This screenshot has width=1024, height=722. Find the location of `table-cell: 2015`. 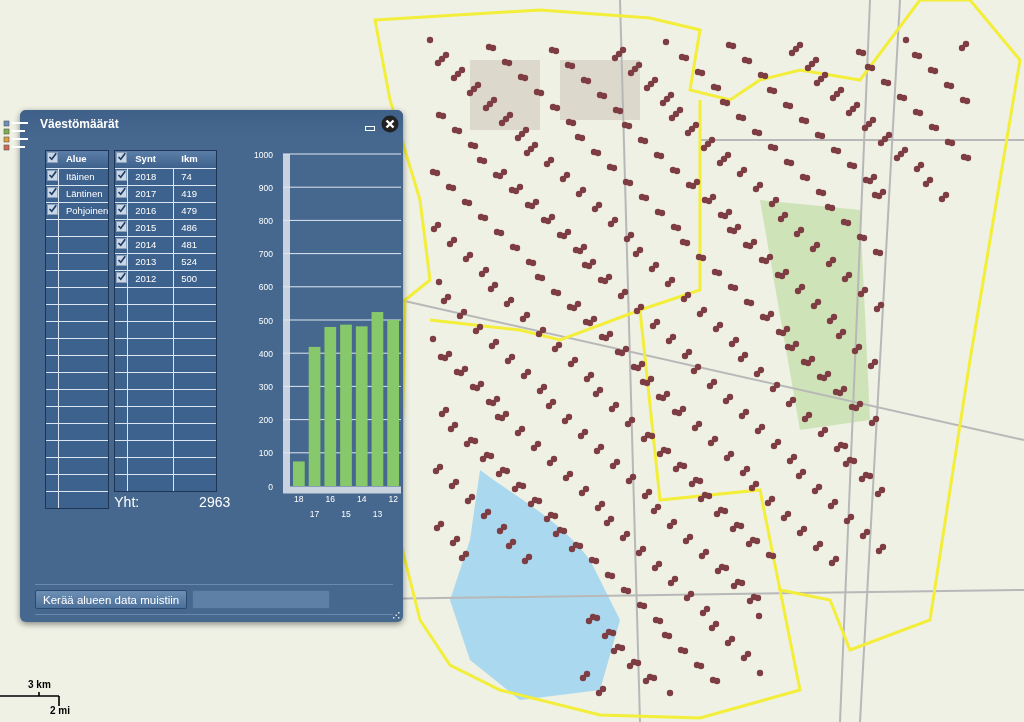

table-cell: 2015 is located at coordinates (151, 228).